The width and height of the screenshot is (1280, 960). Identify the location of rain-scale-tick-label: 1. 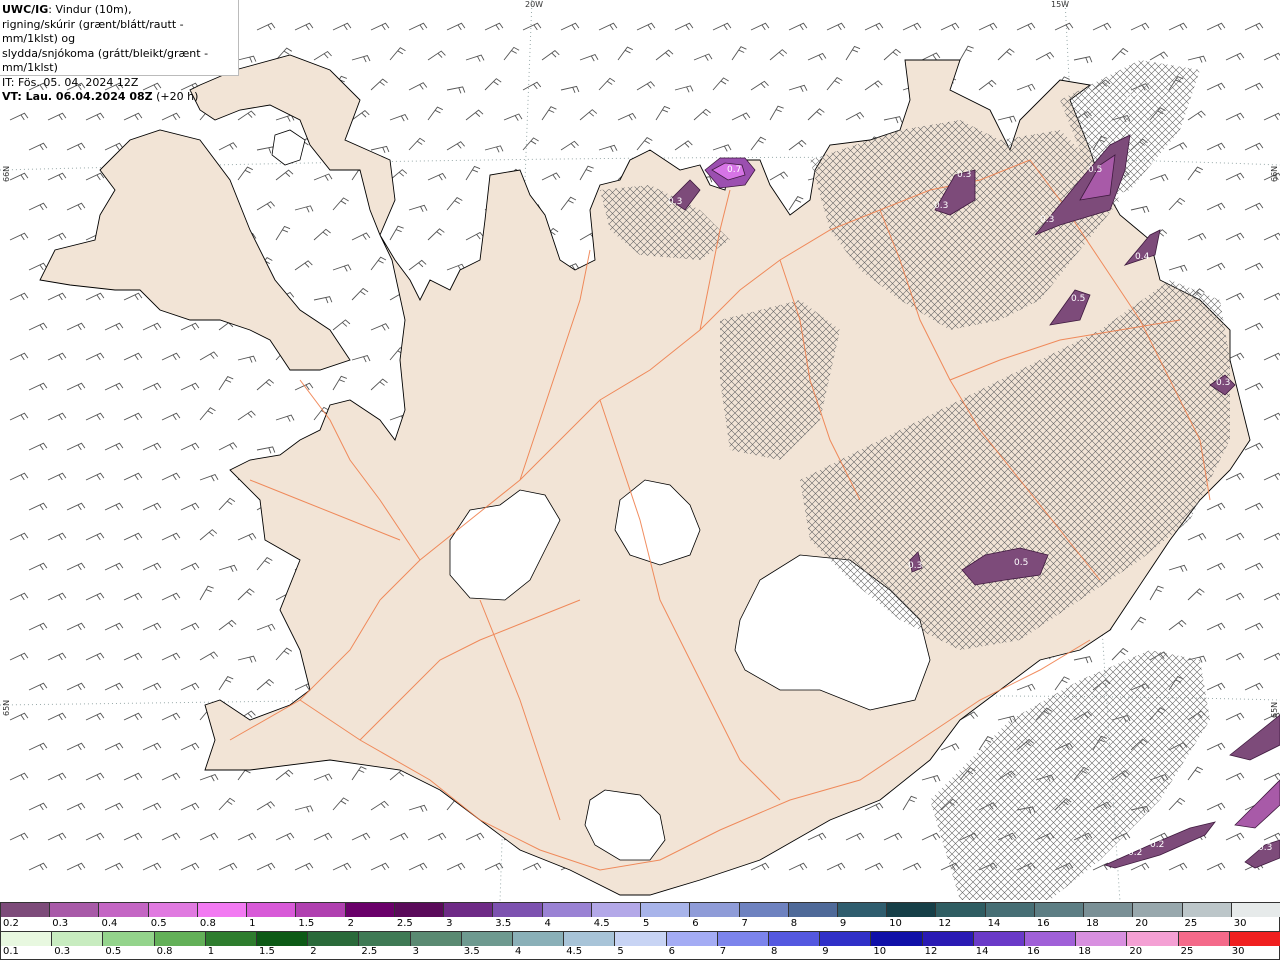
(211, 951).